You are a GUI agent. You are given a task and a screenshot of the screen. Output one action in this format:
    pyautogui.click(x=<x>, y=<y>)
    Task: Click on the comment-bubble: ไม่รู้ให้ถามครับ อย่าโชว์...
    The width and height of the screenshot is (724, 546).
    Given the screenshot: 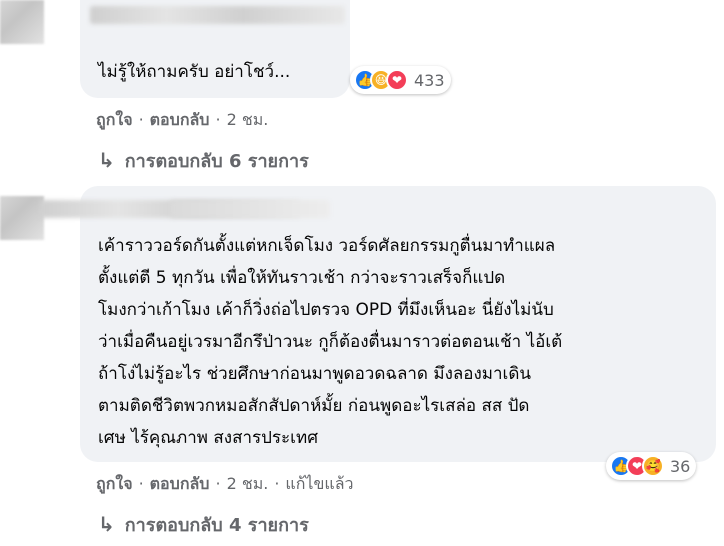 What is the action you would take?
    pyautogui.click(x=215, y=49)
    